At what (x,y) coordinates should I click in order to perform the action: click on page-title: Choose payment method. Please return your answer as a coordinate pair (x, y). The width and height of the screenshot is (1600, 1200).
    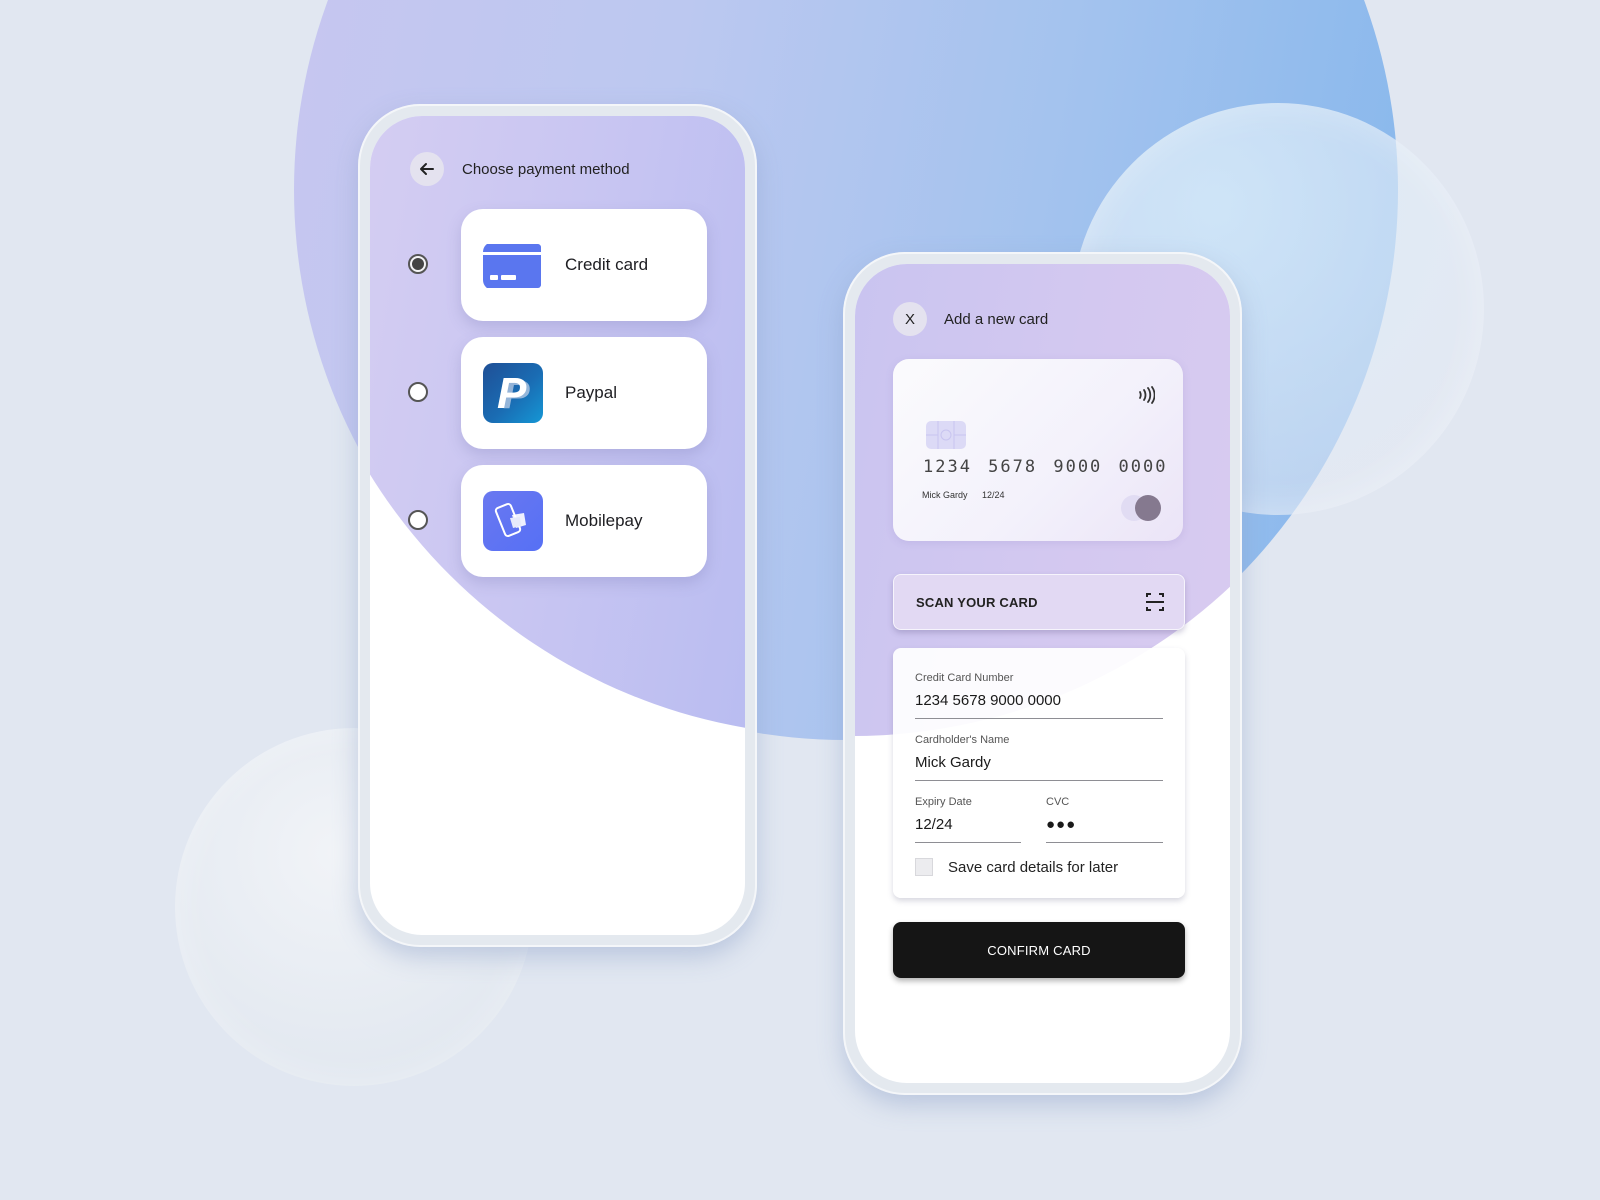
    Looking at the image, I should click on (546, 169).